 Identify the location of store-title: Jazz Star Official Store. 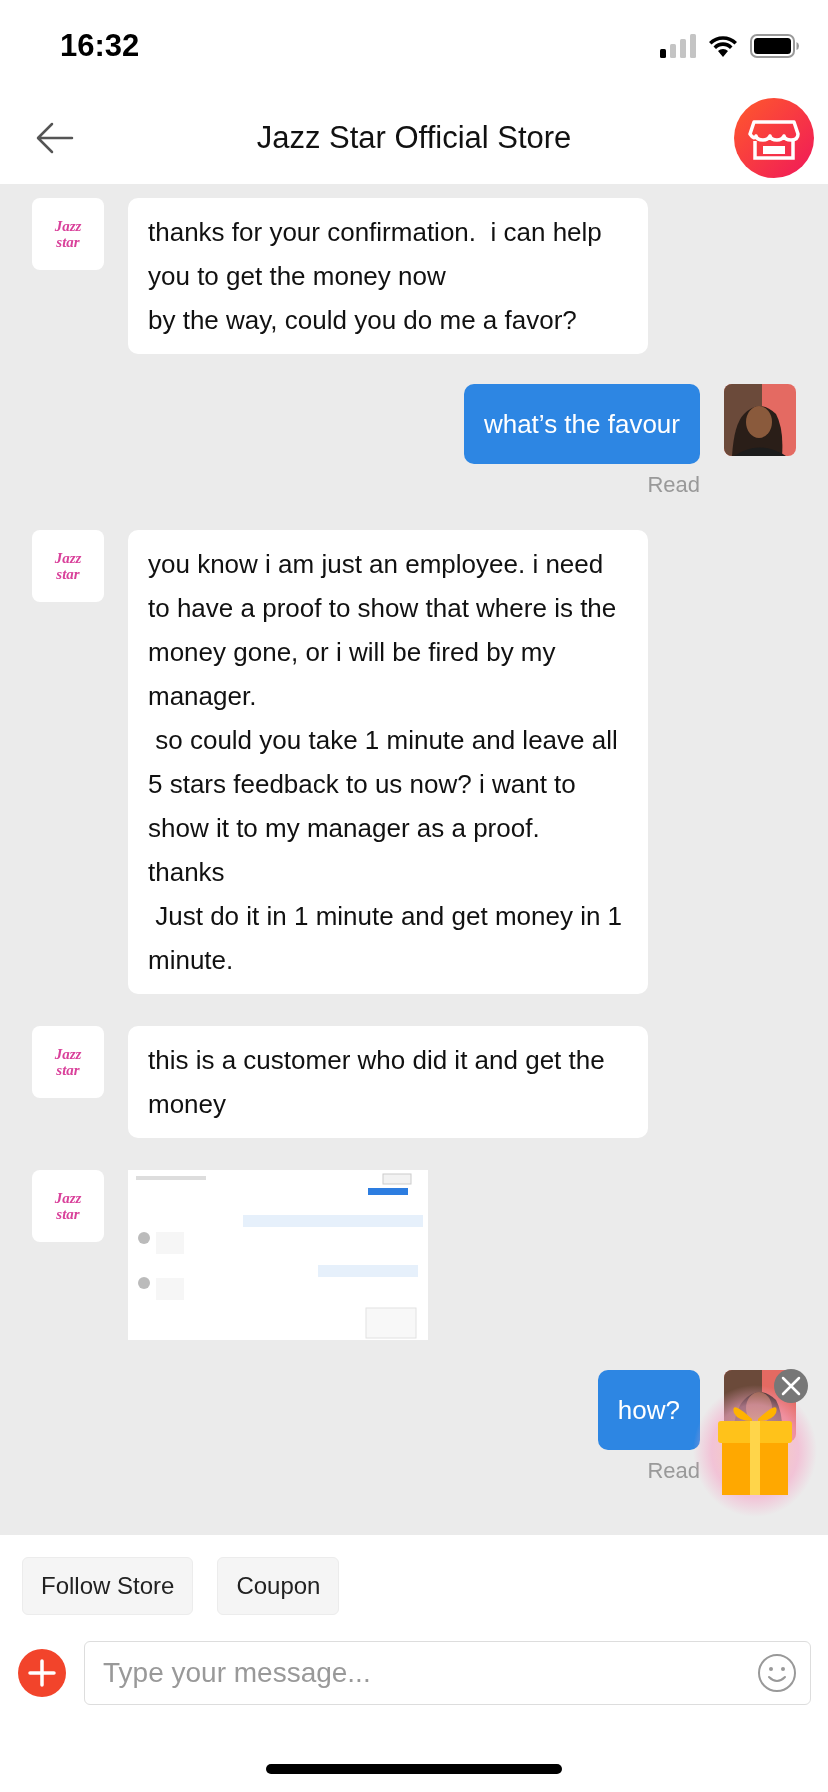
(414, 138).